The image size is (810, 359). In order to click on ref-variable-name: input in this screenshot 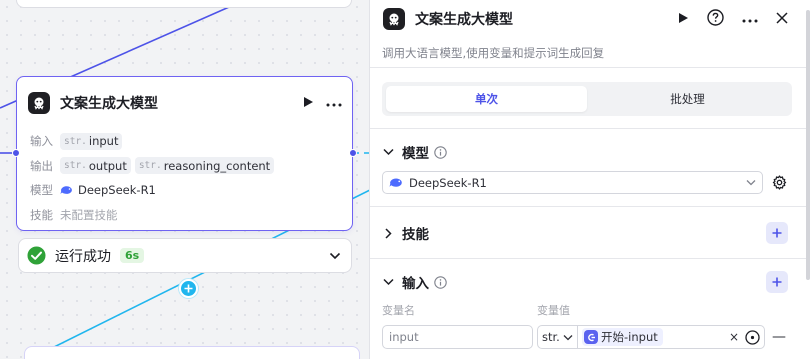, I will do `click(643, 337)`.